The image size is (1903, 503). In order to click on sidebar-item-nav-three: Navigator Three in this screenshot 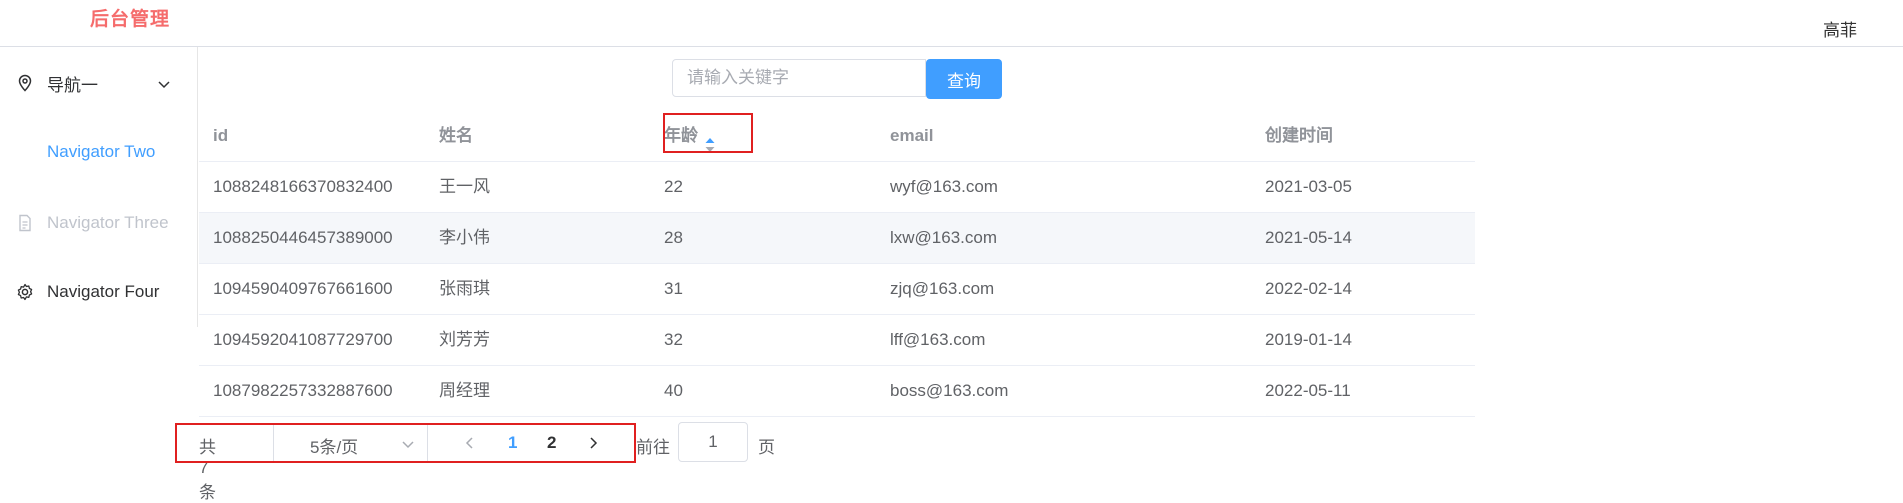, I will do `click(98, 223)`.